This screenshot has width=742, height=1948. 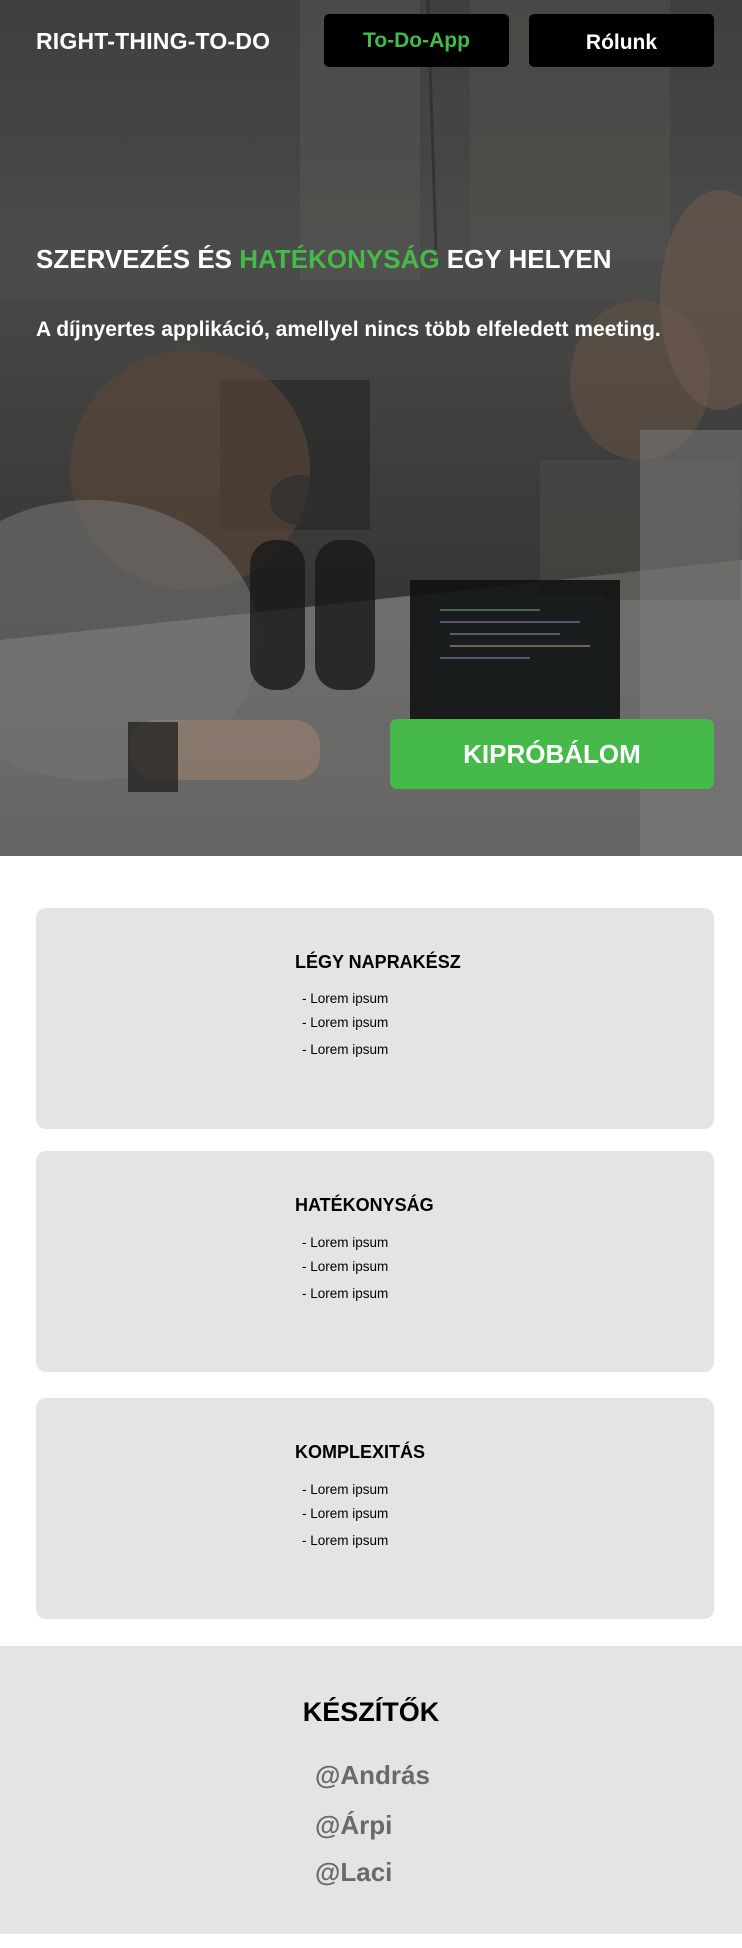 I want to click on headline-accent-text: HATÉKONYSÁG, so click(x=339, y=259).